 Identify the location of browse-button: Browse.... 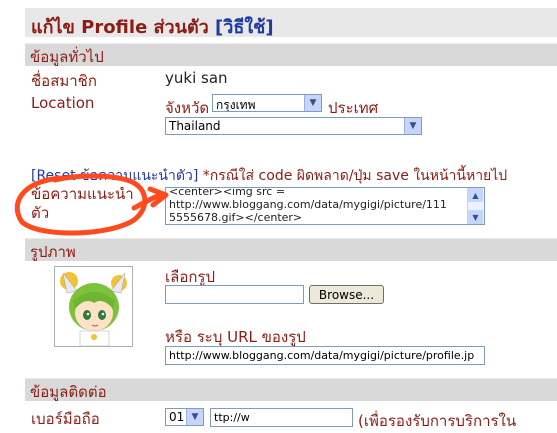
(346, 294).